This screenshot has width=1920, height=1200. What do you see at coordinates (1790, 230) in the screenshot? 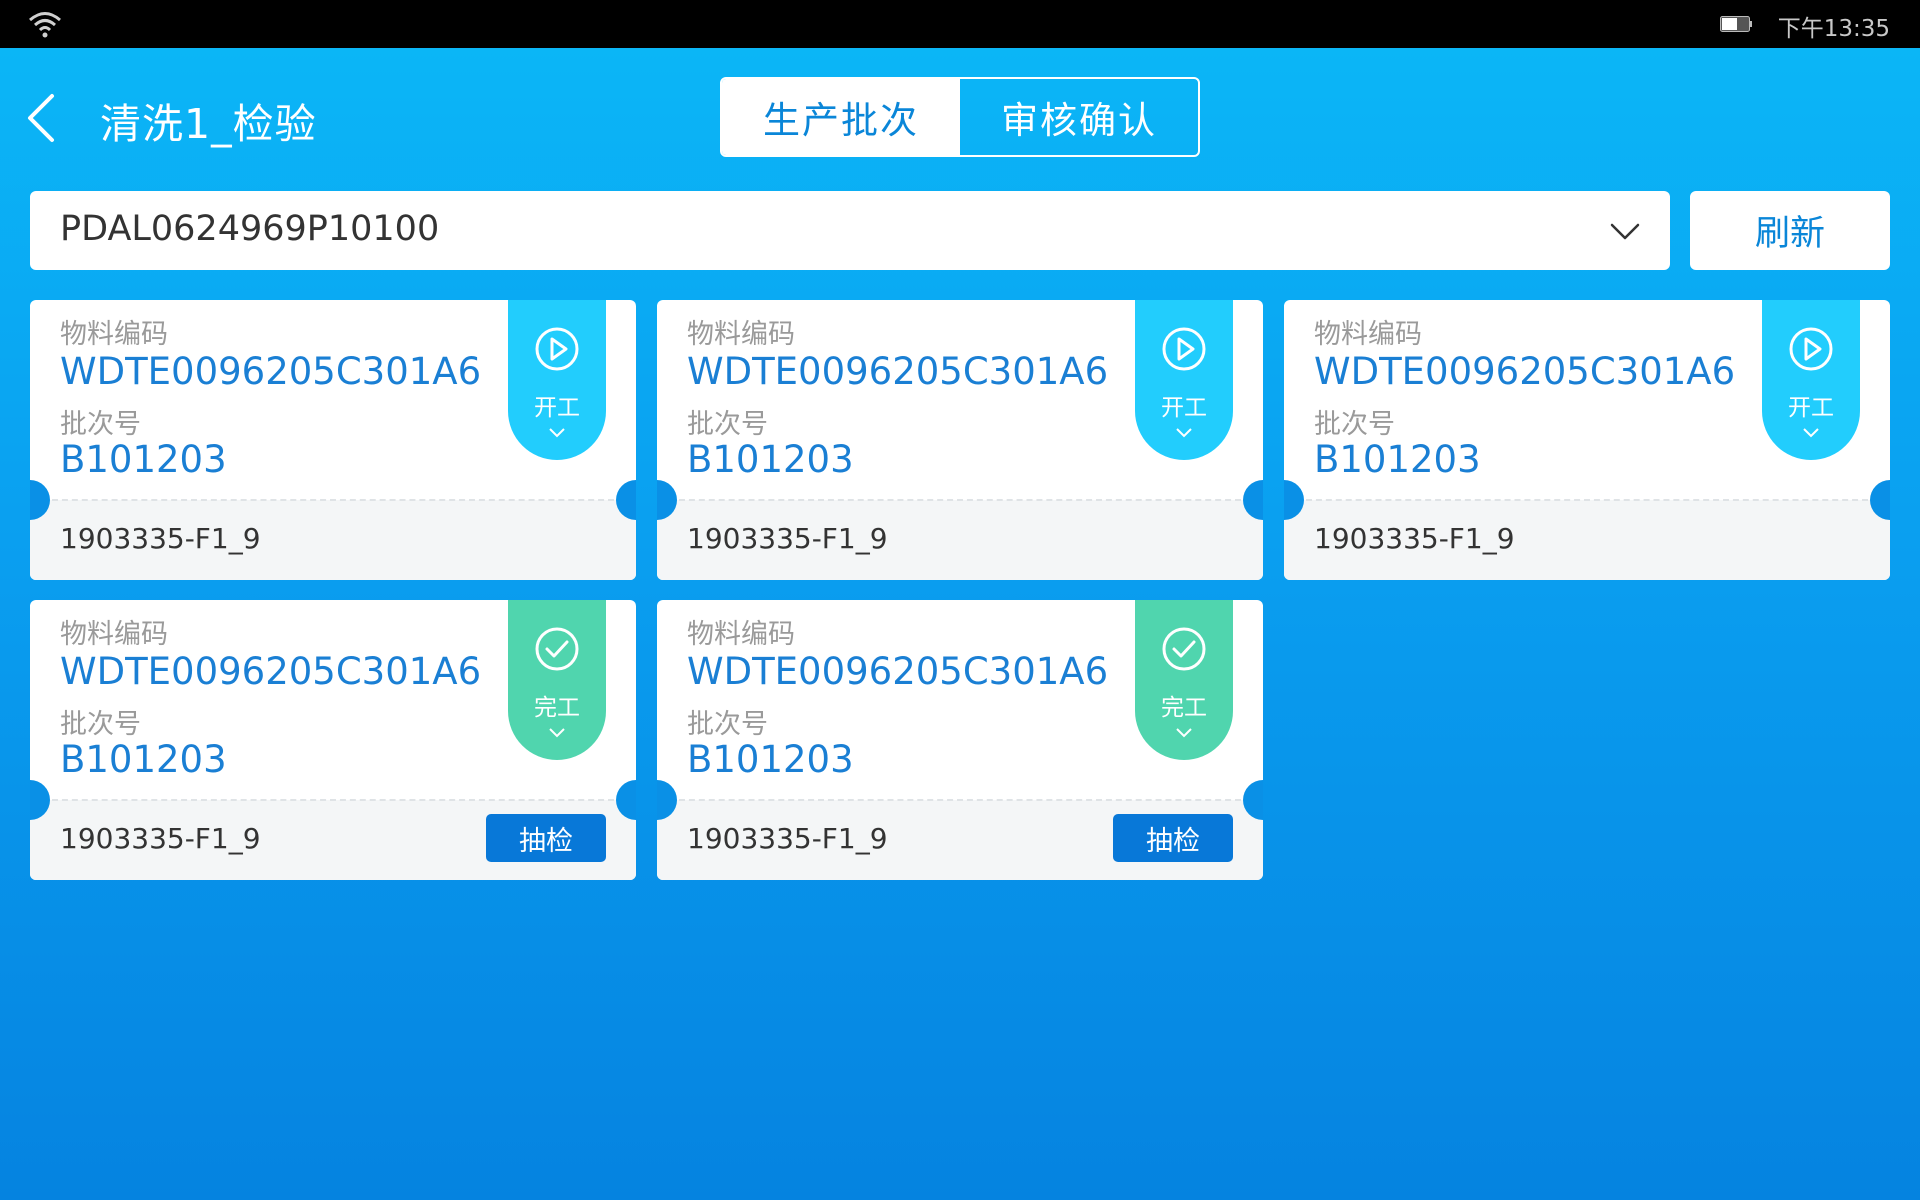
I see `refresh-button: 刷新` at bounding box center [1790, 230].